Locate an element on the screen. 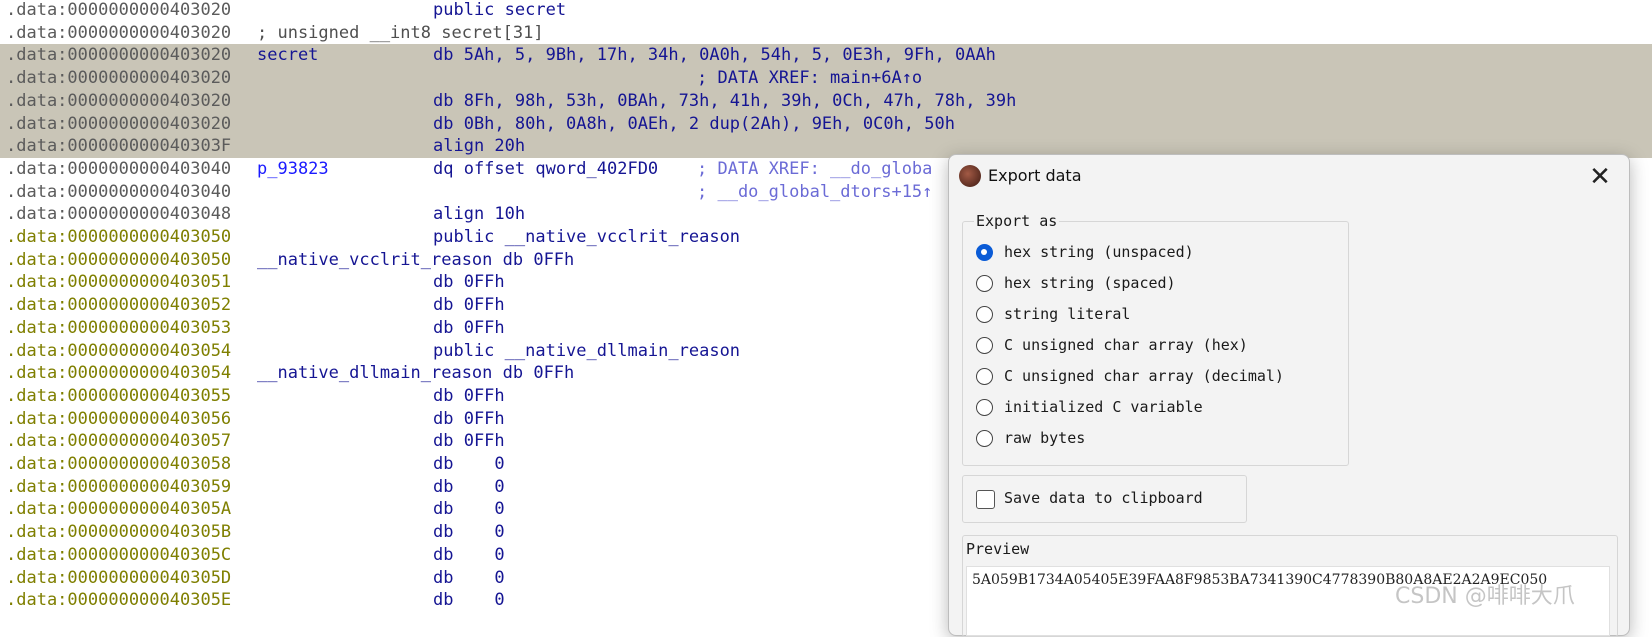 Image resolution: width=1652 pixels, height=637 pixels. preview-label: Preview is located at coordinates (998, 549).